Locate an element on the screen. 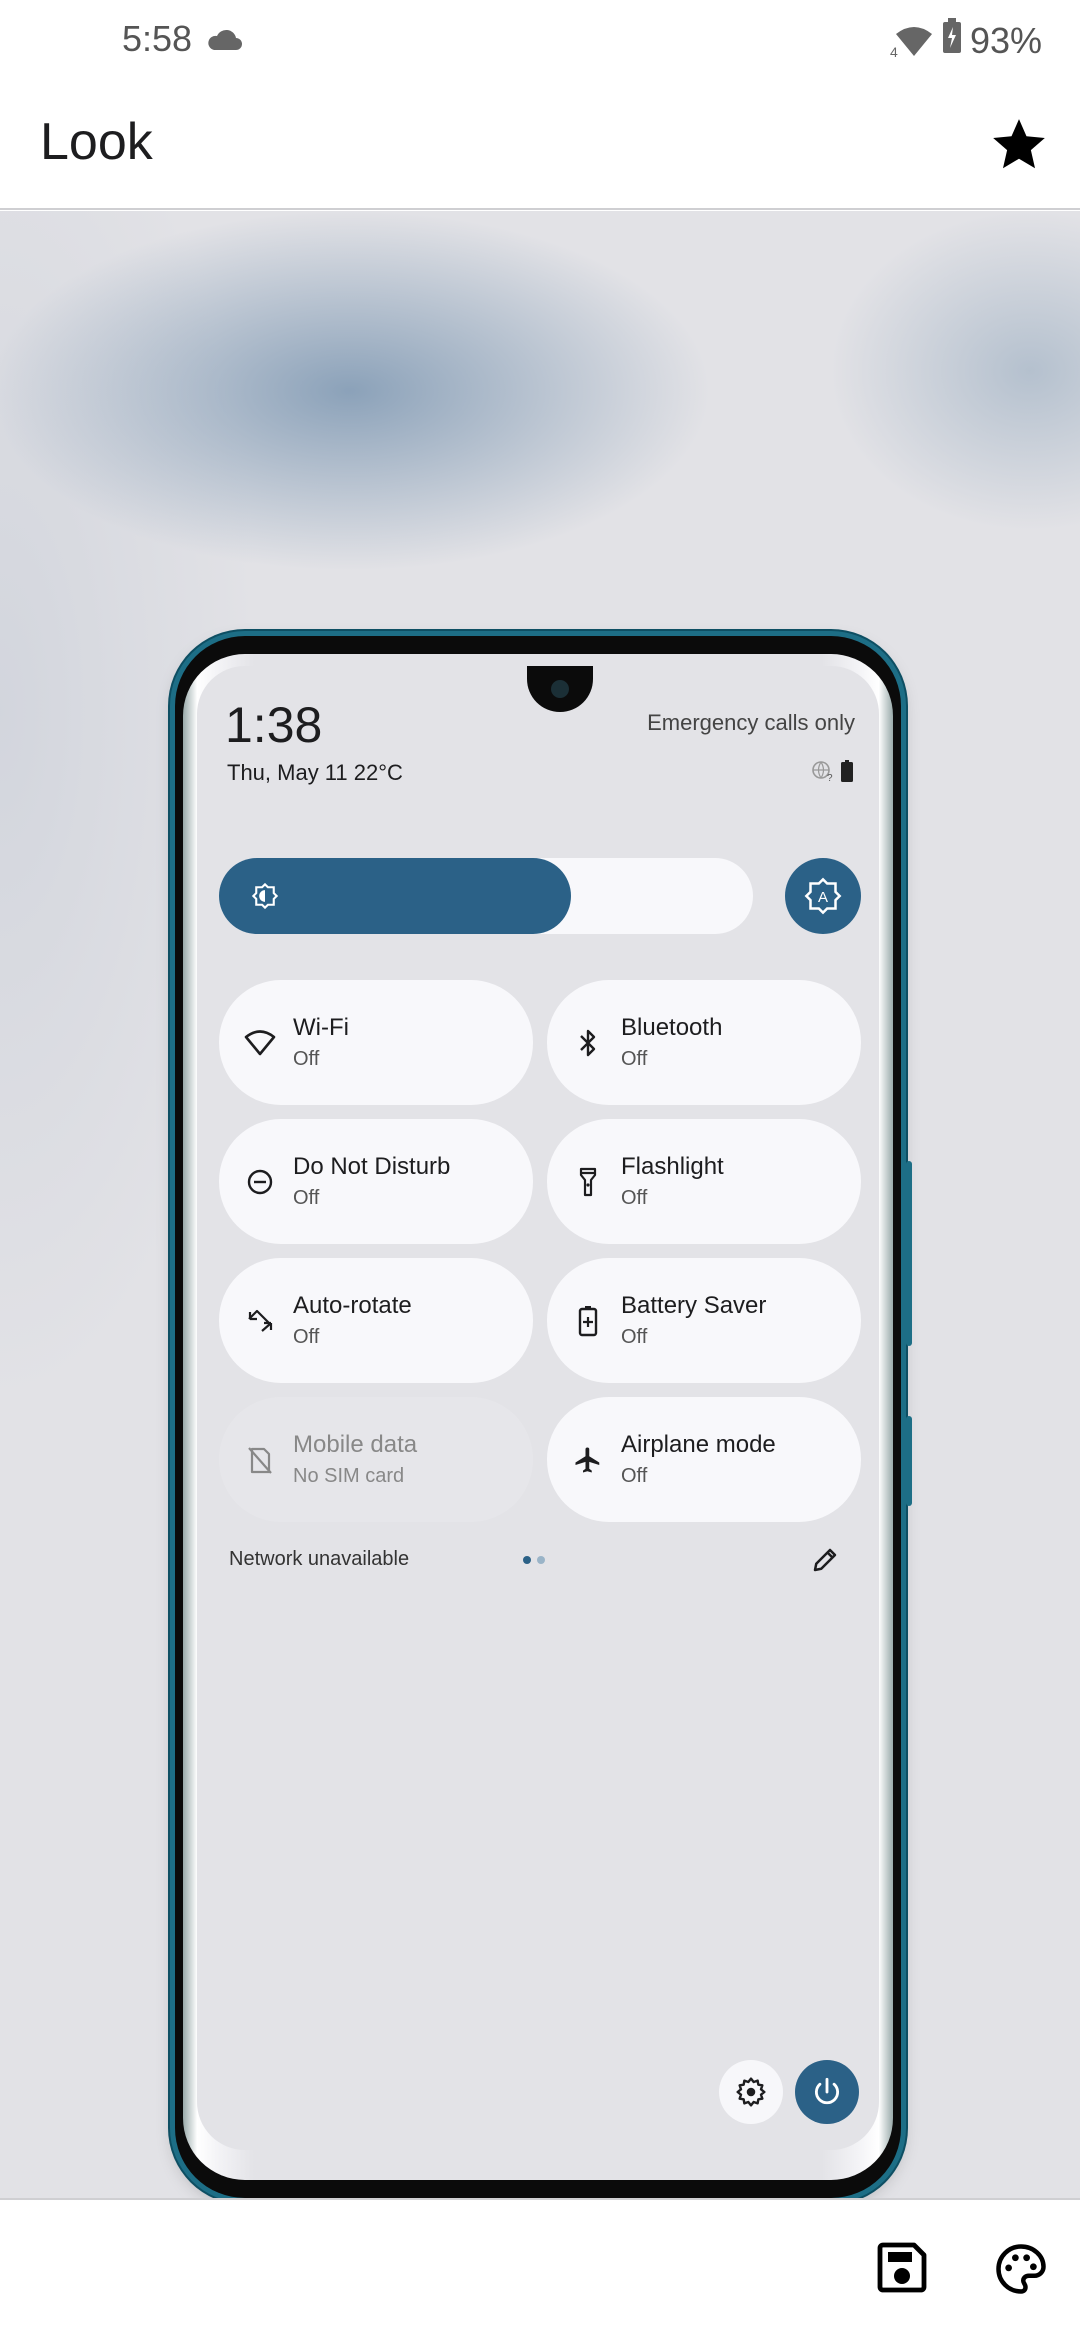 This screenshot has width=1080, height=2340. power-icon is located at coordinates (827, 2091).